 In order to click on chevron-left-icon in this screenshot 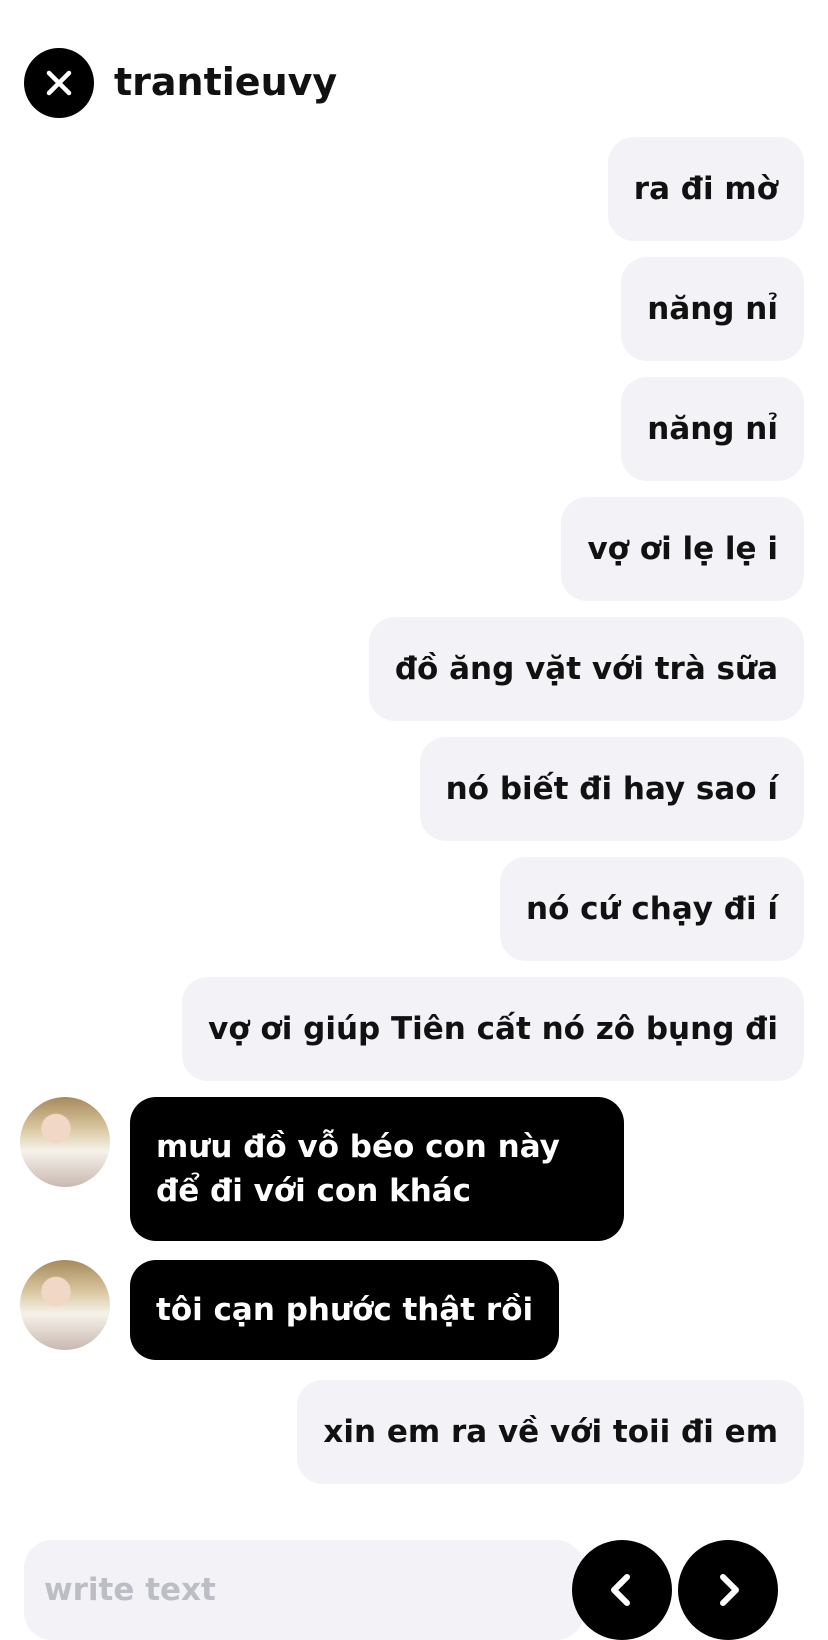, I will do `click(620, 1590)`.